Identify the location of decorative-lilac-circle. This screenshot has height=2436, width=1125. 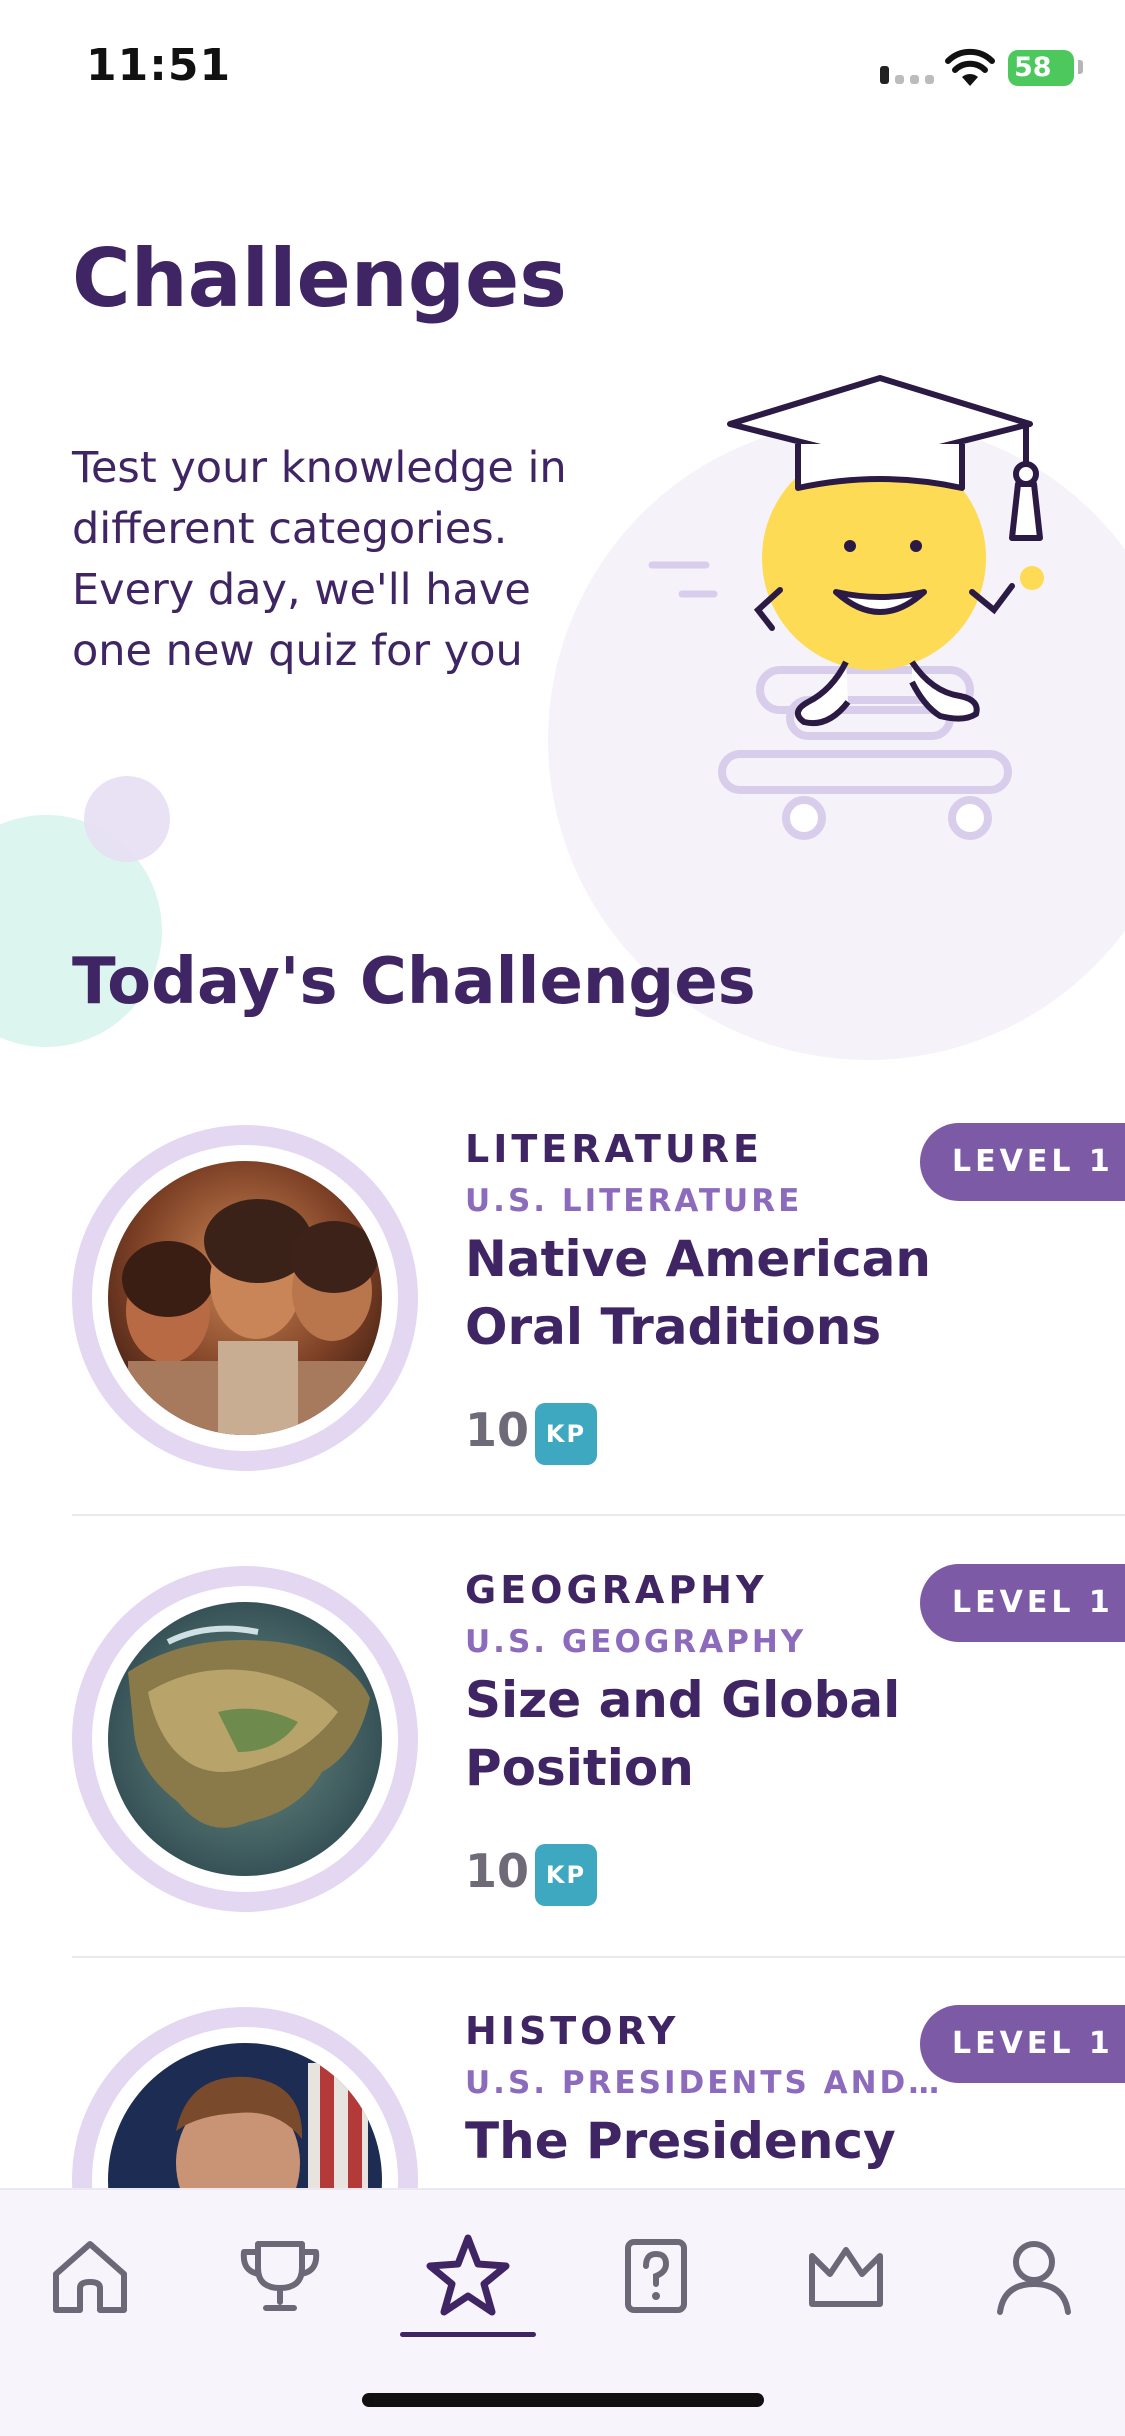
(127, 819).